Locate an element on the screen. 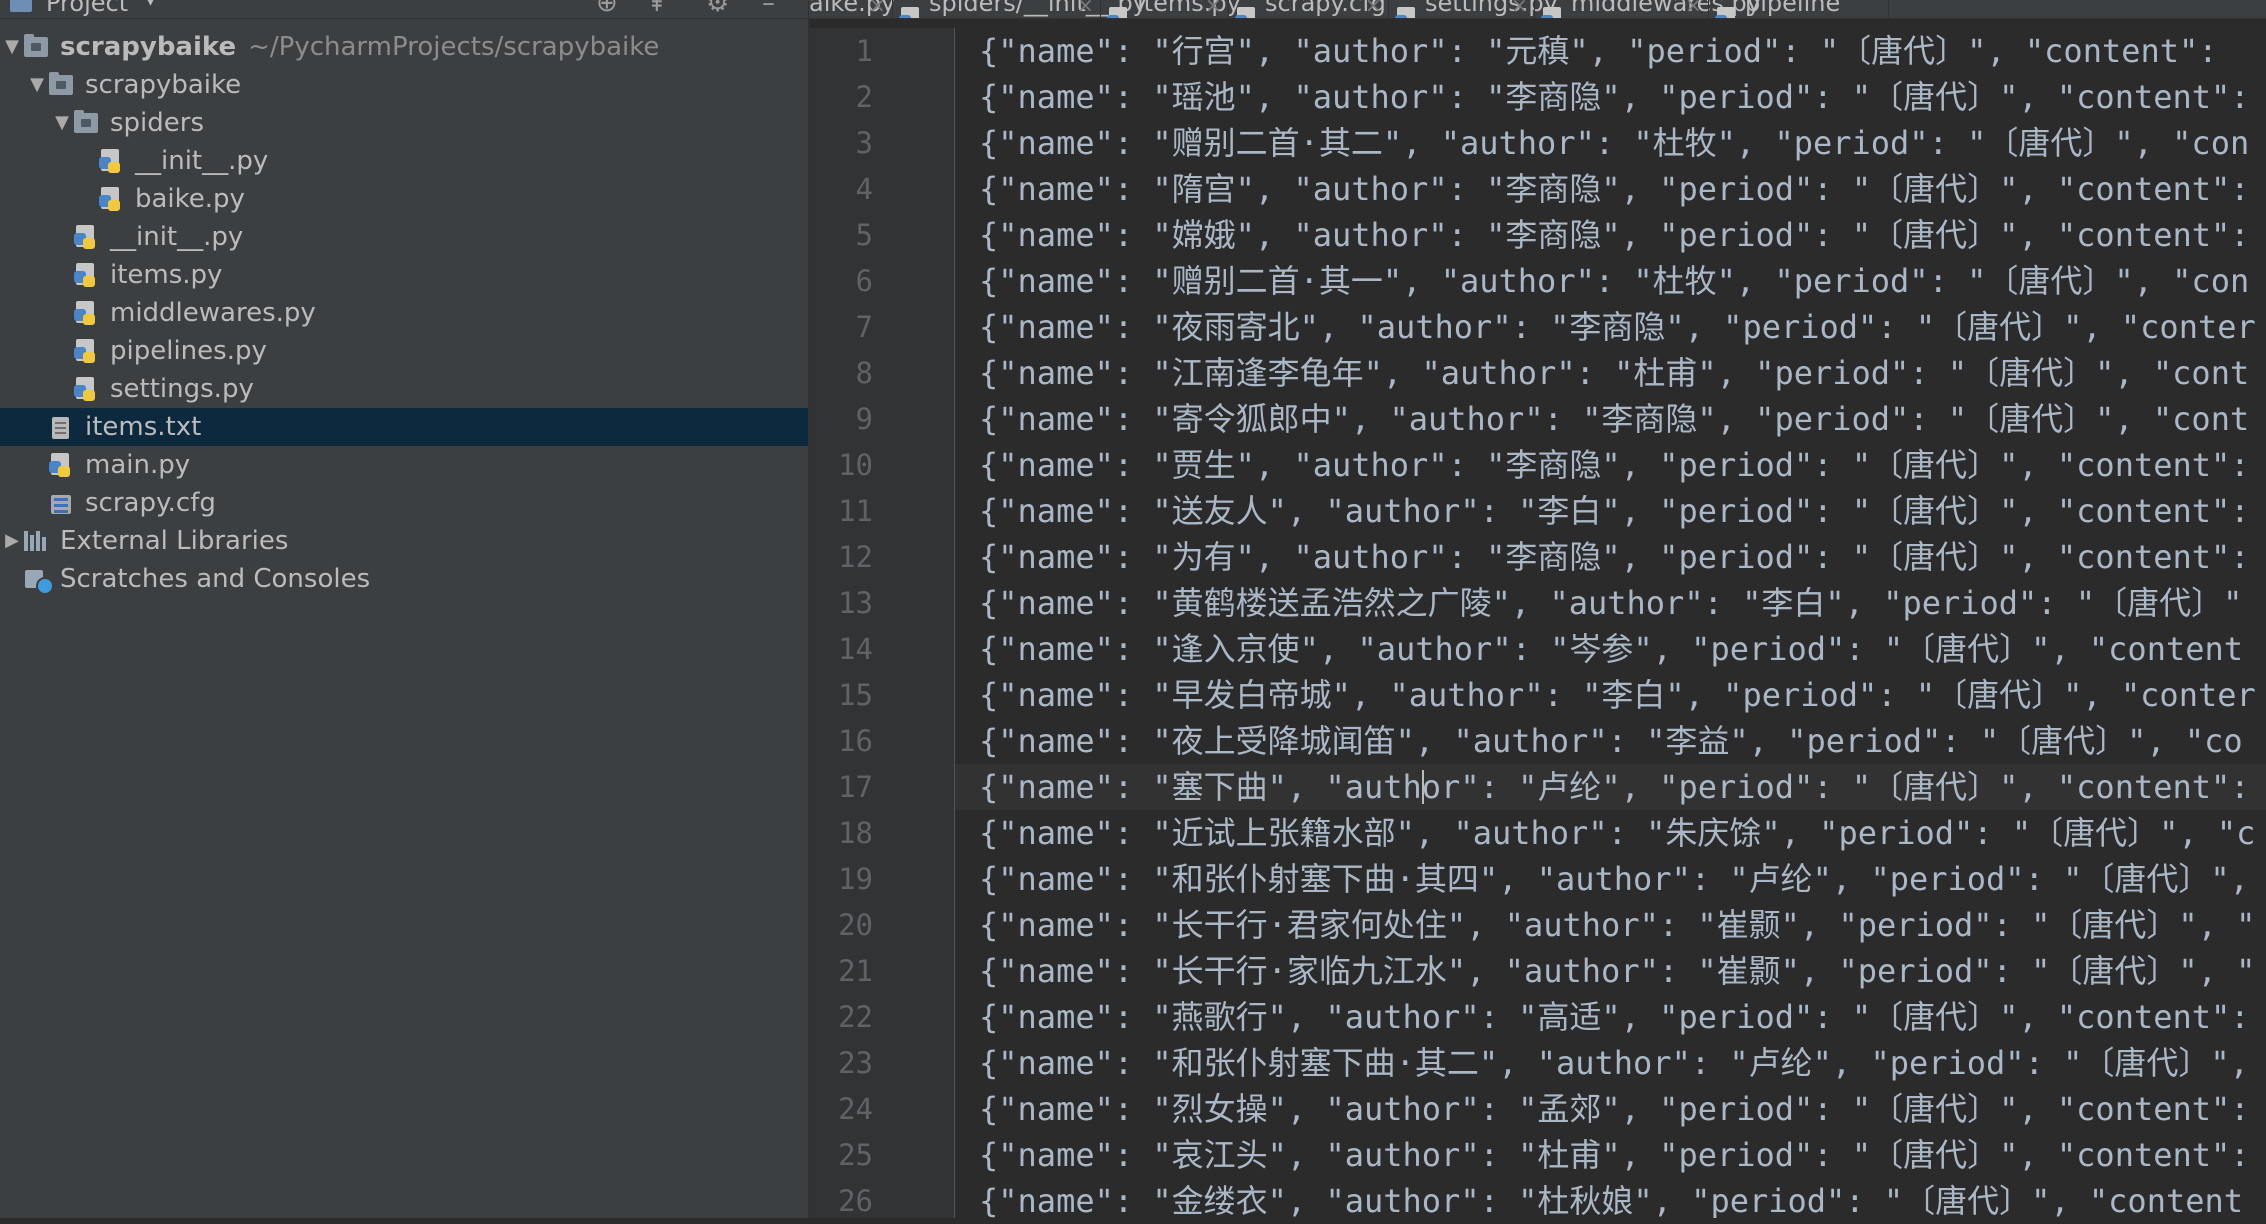 The height and width of the screenshot is (1224, 2266). editor-tab: settings.py × is located at coordinates (1473, 9).